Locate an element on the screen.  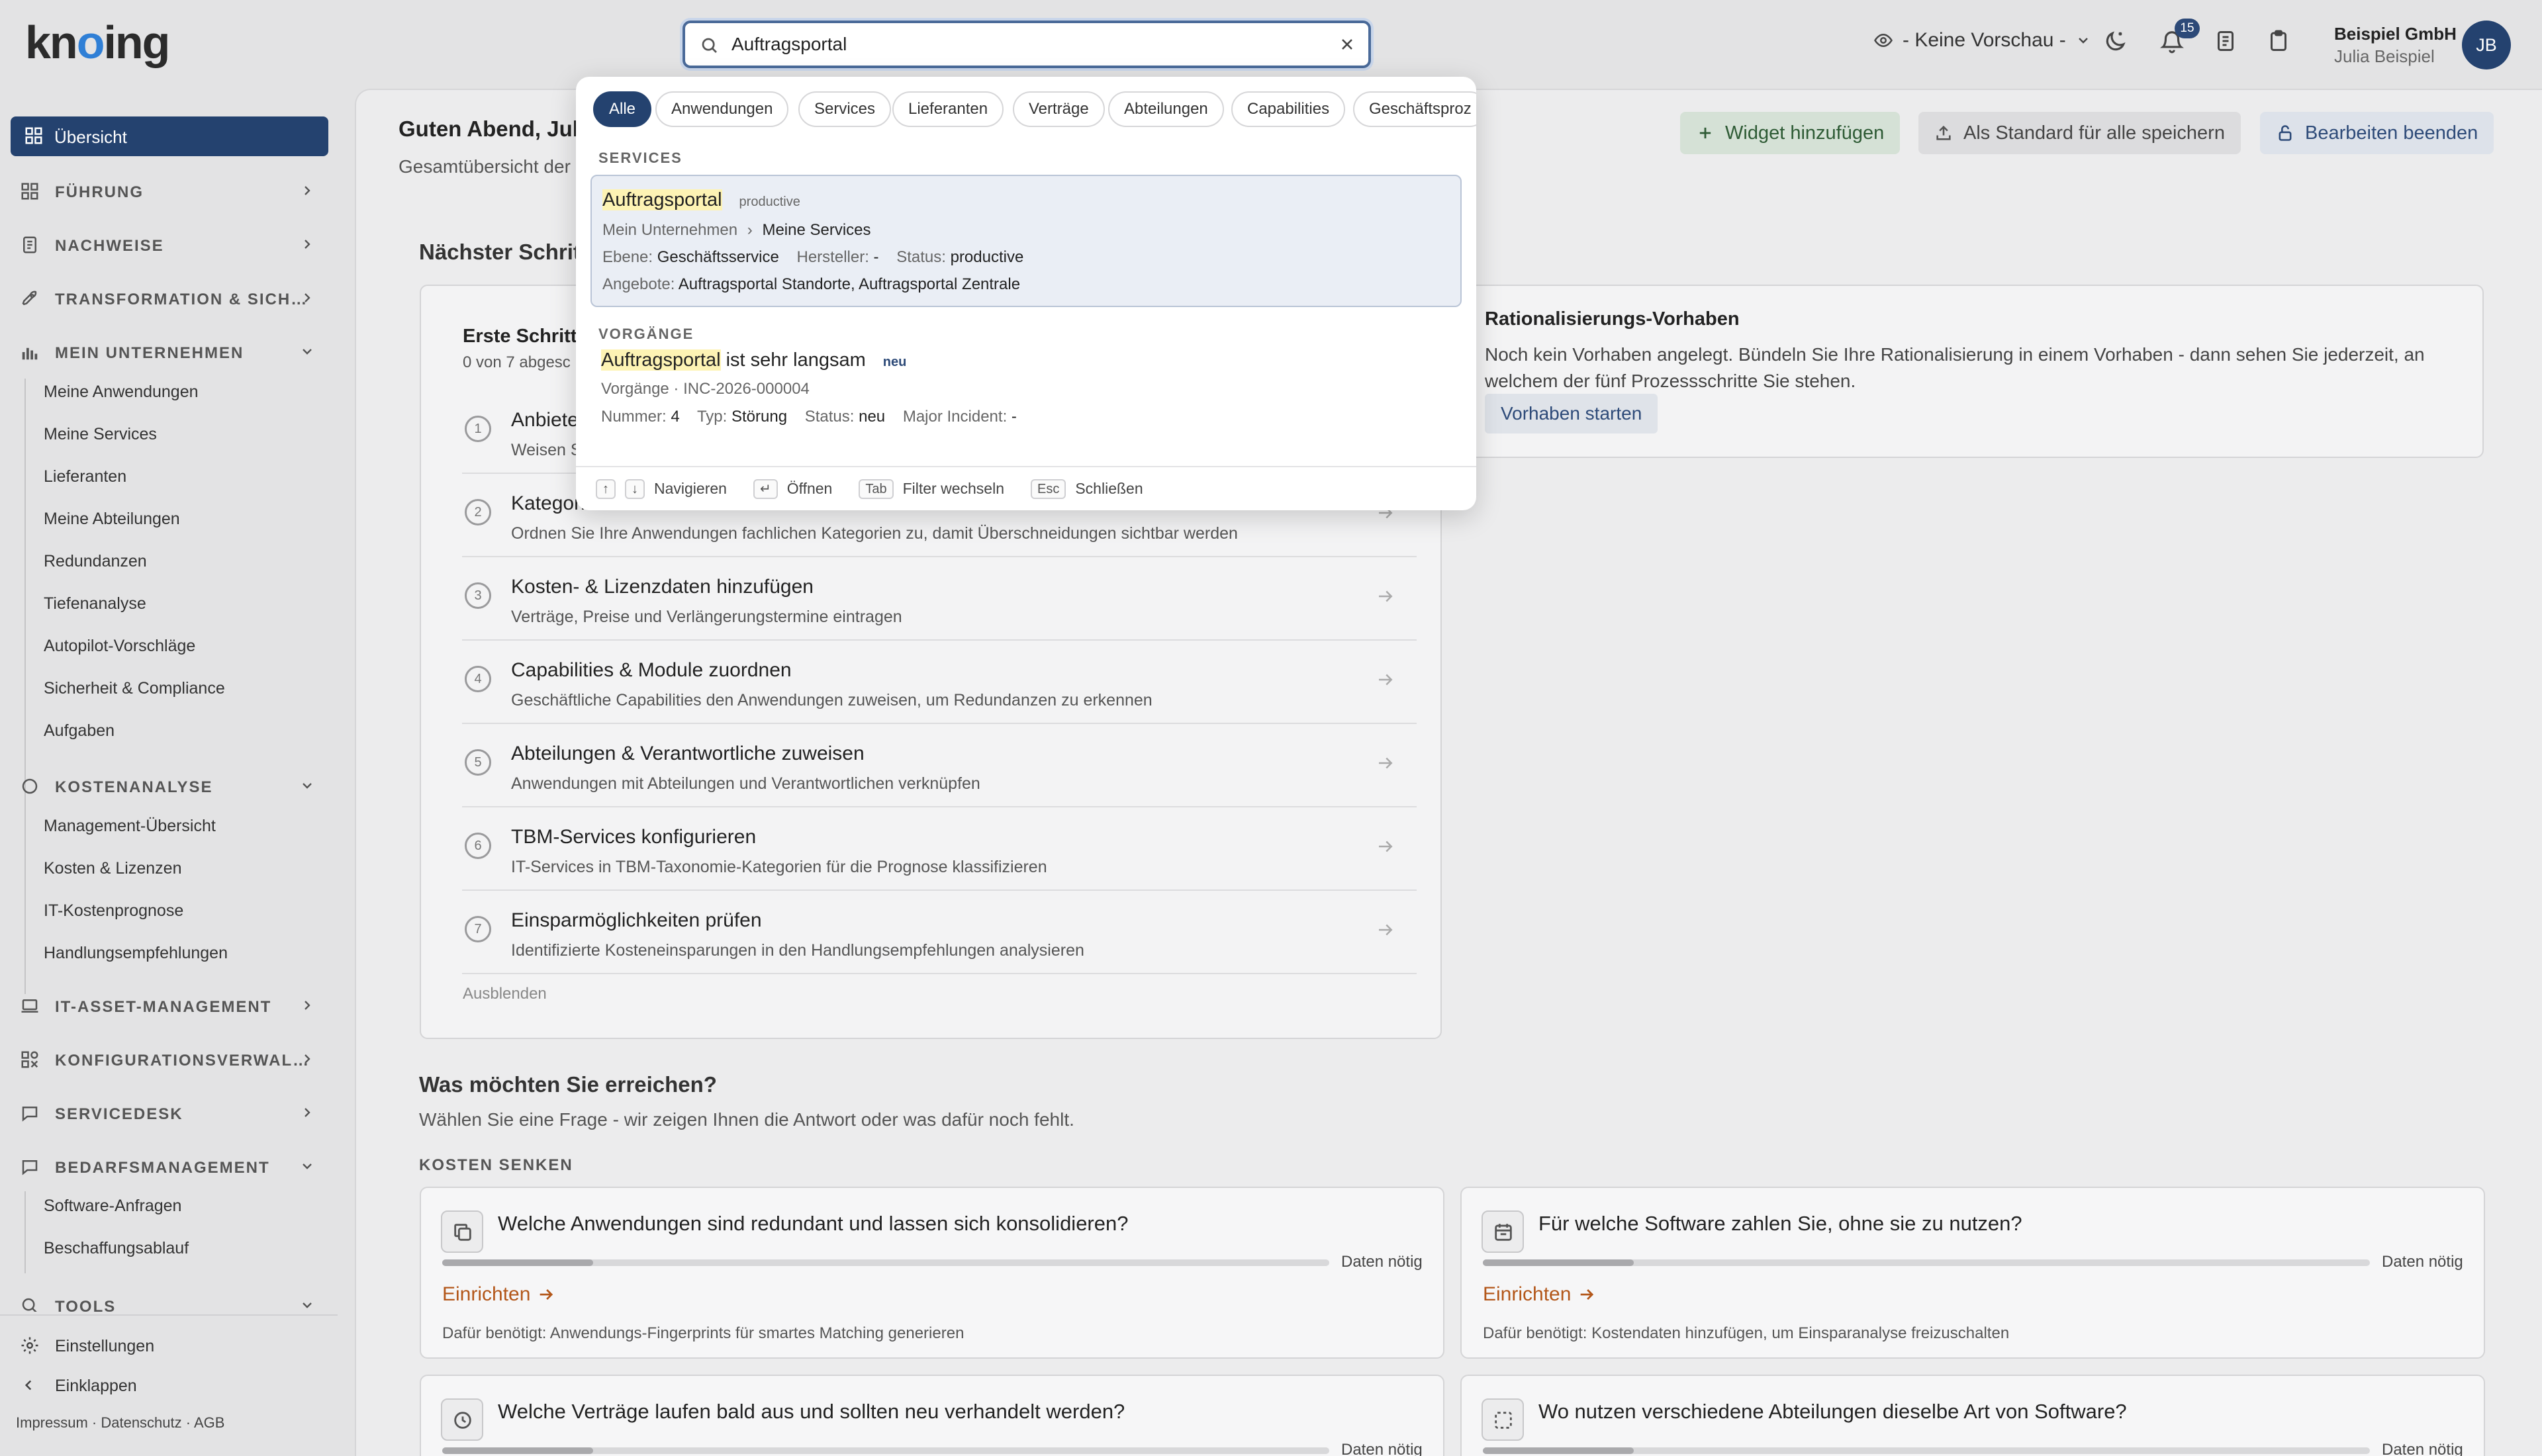
rationalization-title: Rationalisierungs-Vorhaben is located at coordinates (1612, 319).